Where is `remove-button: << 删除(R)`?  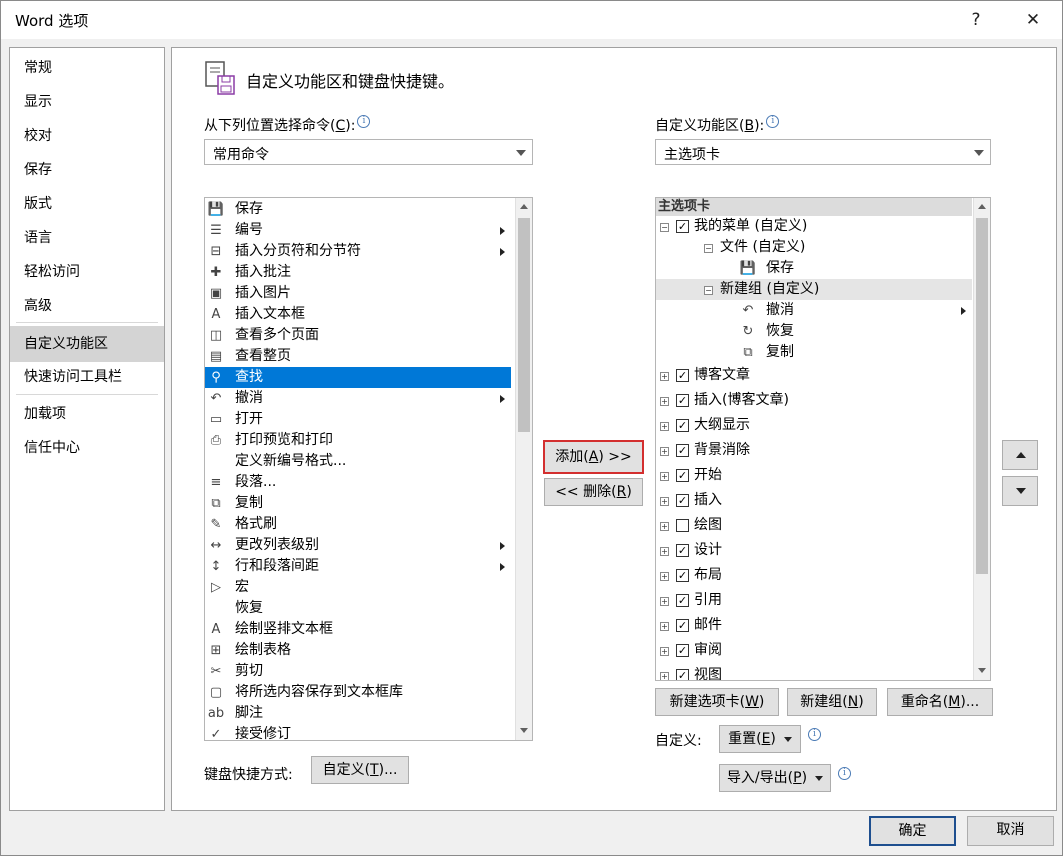 remove-button: << 删除(R) is located at coordinates (593, 492).